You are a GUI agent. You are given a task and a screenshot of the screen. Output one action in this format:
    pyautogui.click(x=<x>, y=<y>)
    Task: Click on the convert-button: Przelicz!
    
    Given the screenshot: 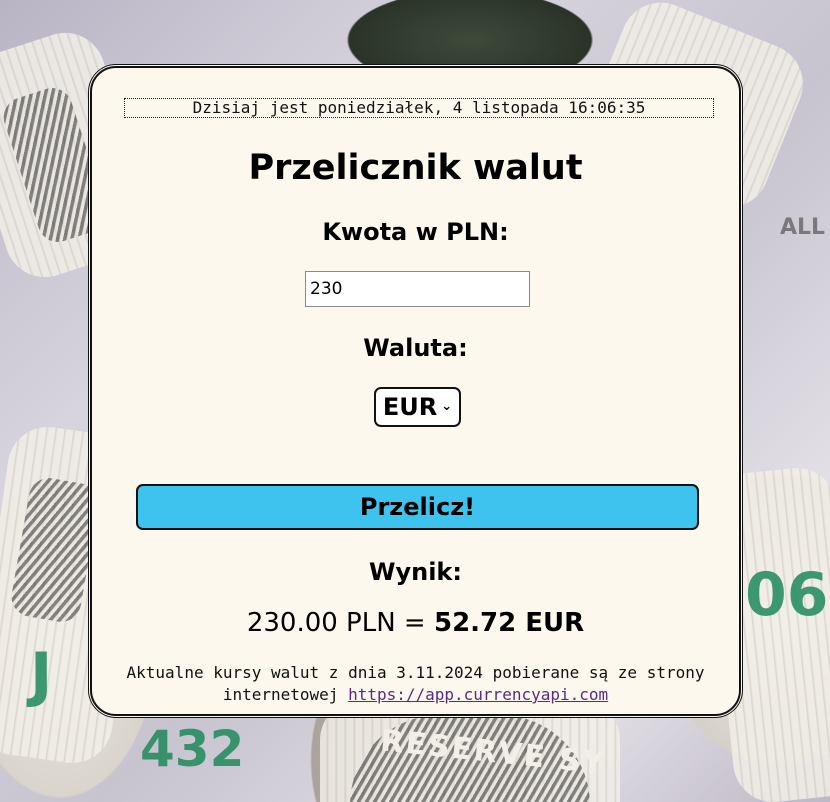 What is the action you would take?
    pyautogui.click(x=417, y=507)
    